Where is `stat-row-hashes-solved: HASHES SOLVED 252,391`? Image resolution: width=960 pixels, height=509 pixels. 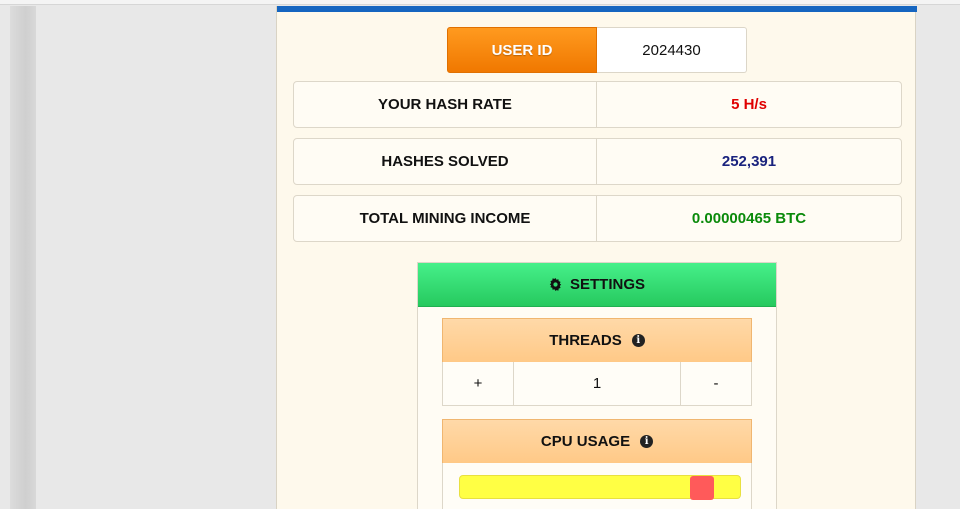 stat-row-hashes-solved: HASHES SOLVED 252,391 is located at coordinates (597, 161).